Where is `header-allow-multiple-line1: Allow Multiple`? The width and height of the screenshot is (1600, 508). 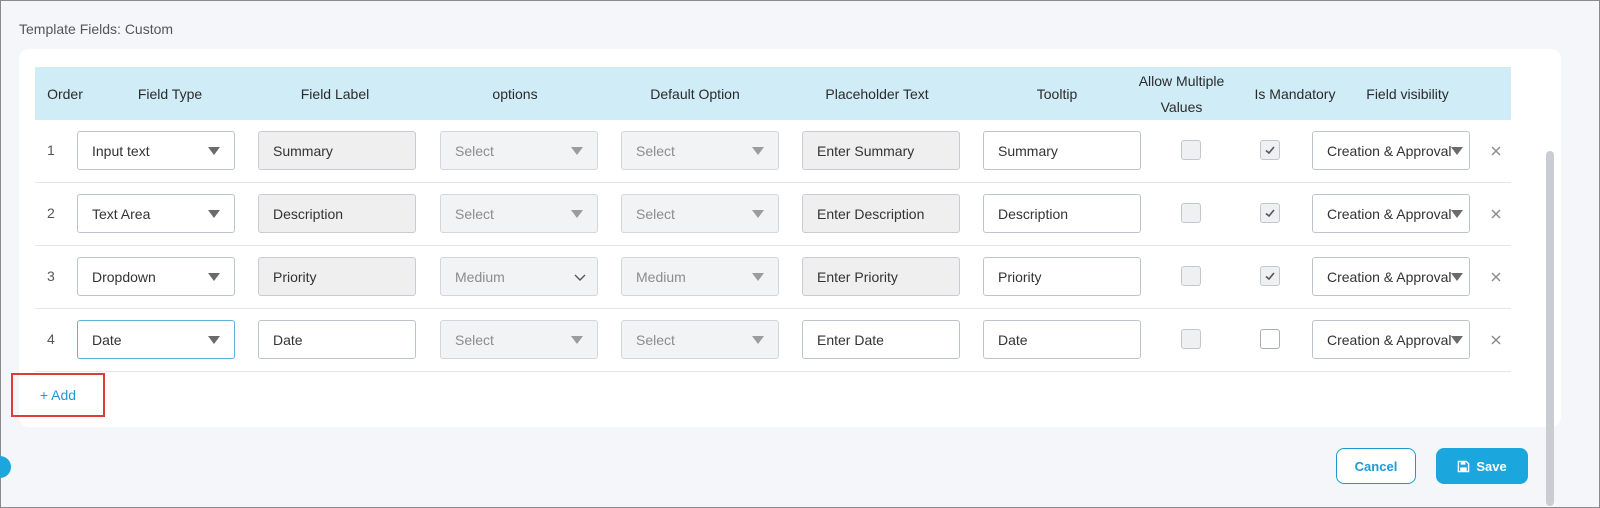 header-allow-multiple-line1: Allow Multiple is located at coordinates (1181, 80).